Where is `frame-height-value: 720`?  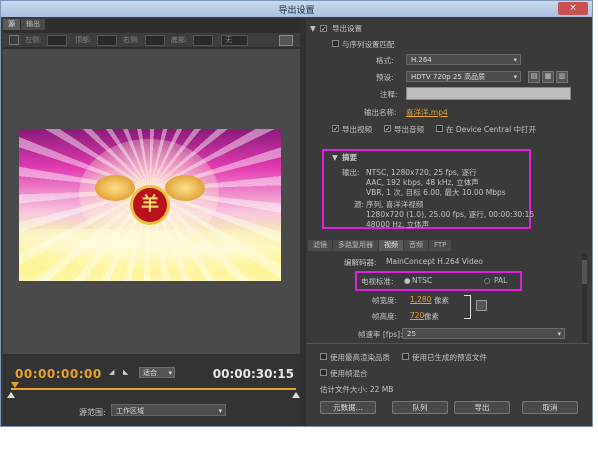
frame-height-value: 720 is located at coordinates (417, 315).